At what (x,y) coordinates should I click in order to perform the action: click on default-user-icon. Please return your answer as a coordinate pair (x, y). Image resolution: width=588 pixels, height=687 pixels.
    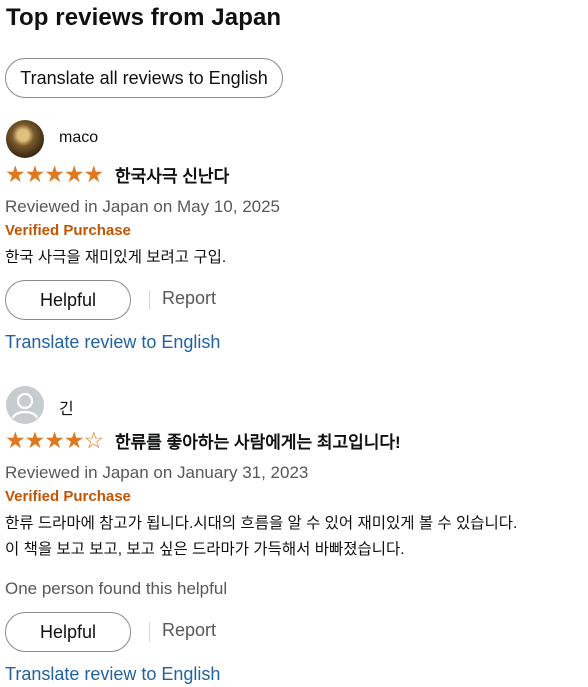
    Looking at the image, I should click on (25, 405).